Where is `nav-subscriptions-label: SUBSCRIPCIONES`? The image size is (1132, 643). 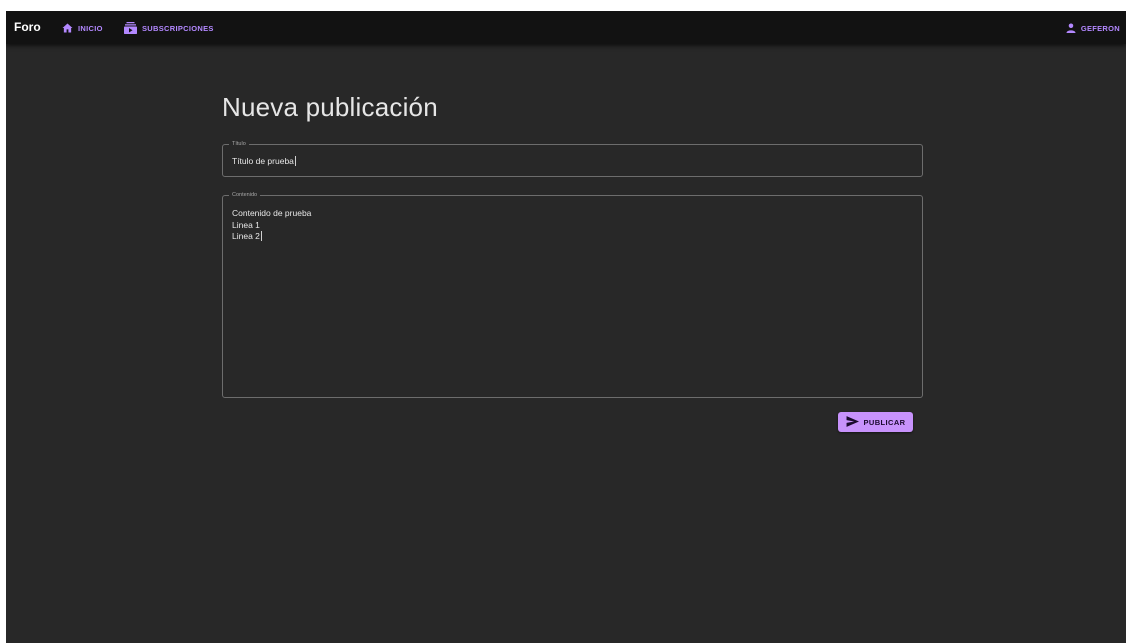 nav-subscriptions-label: SUBSCRIPCIONES is located at coordinates (178, 28).